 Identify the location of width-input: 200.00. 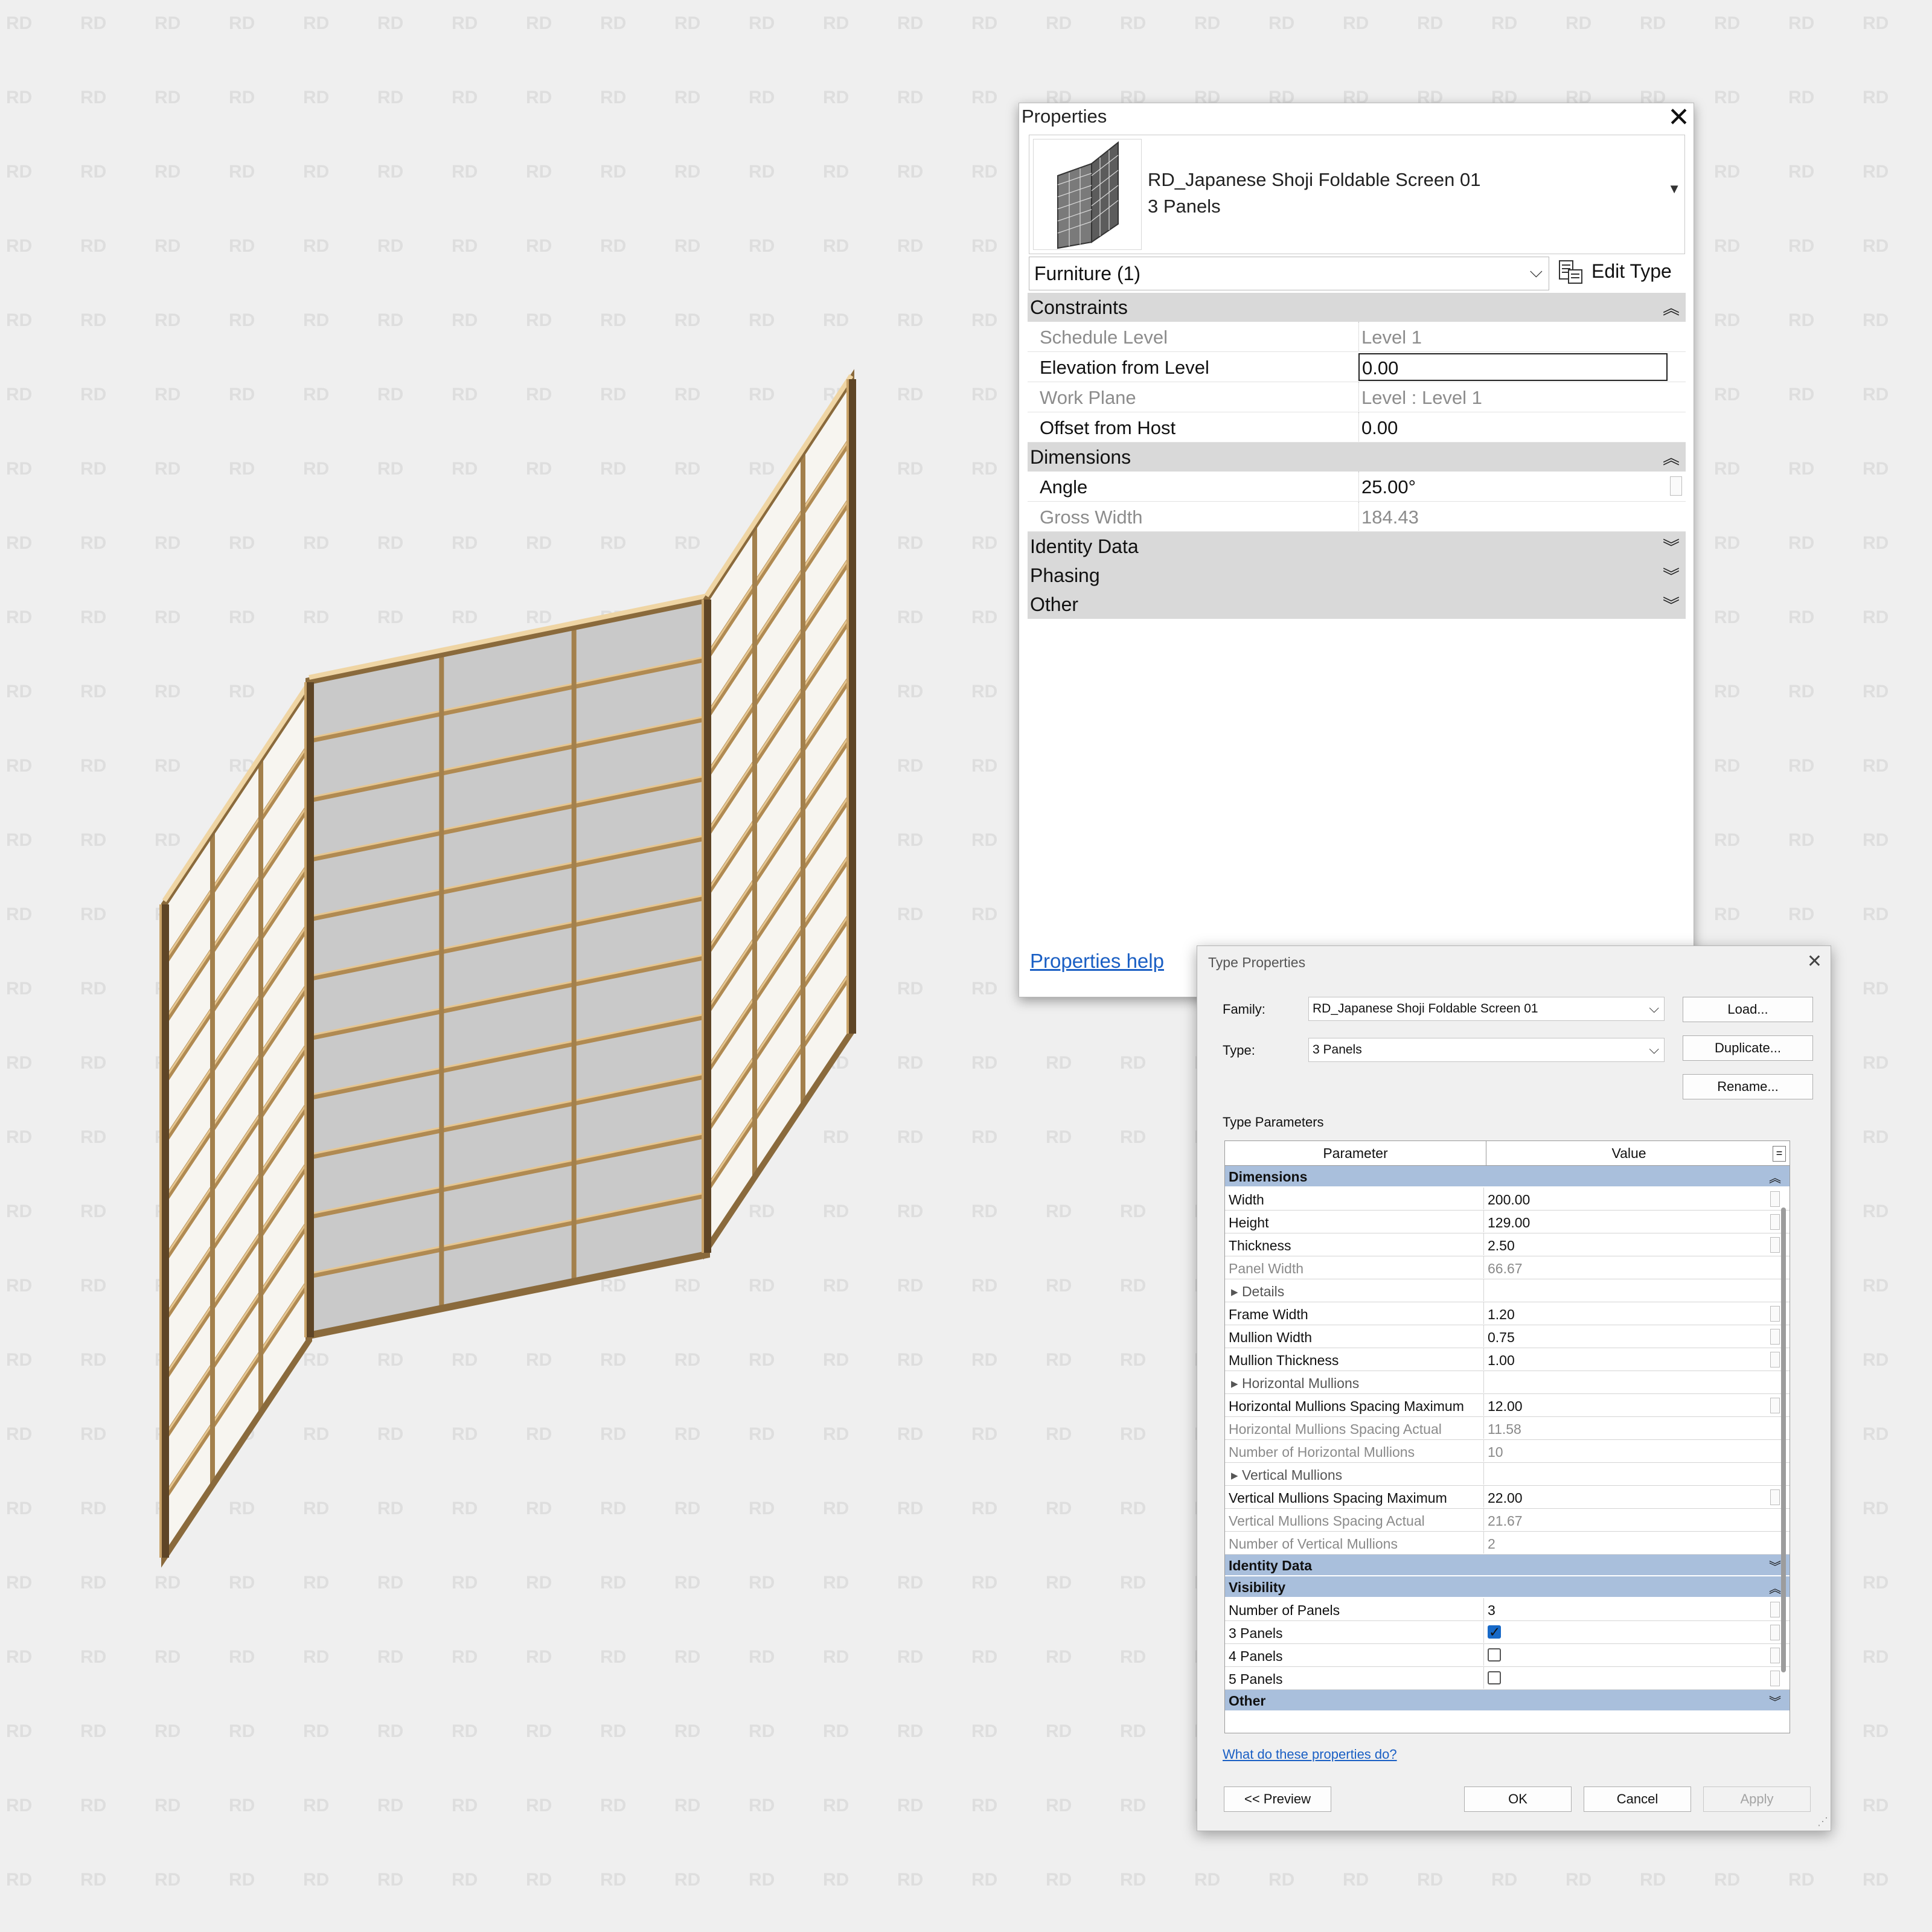
(1628, 1198).